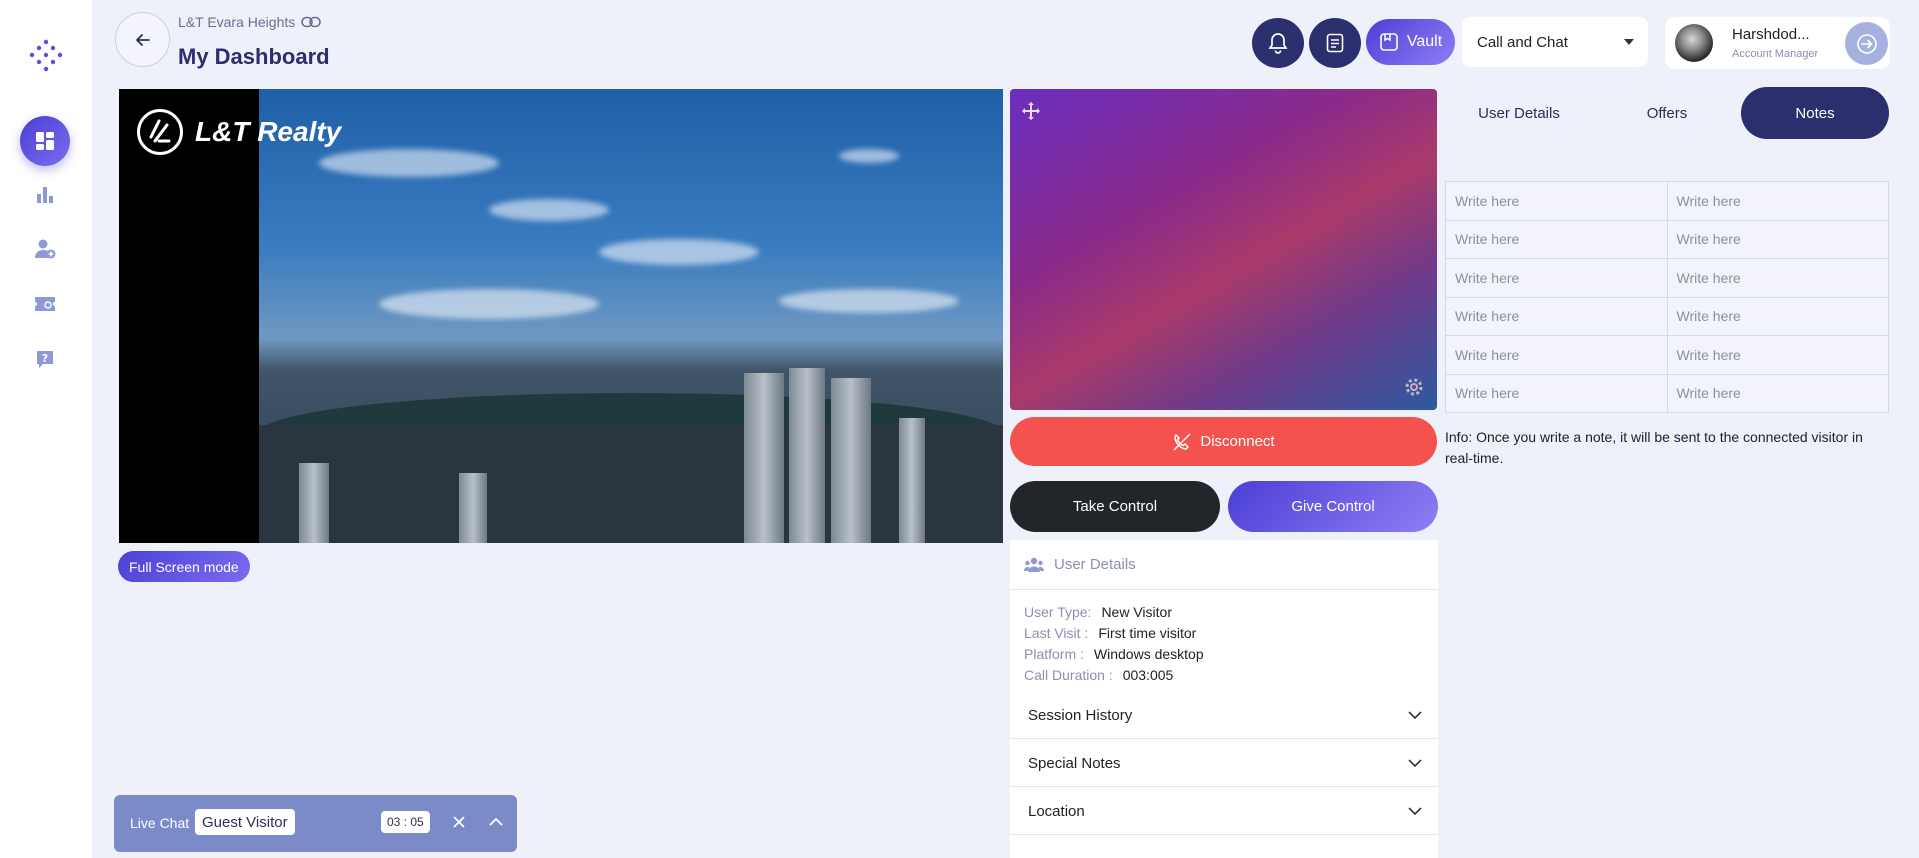 The height and width of the screenshot is (858, 1919). I want to click on sidebar-item-users, so click(45, 249).